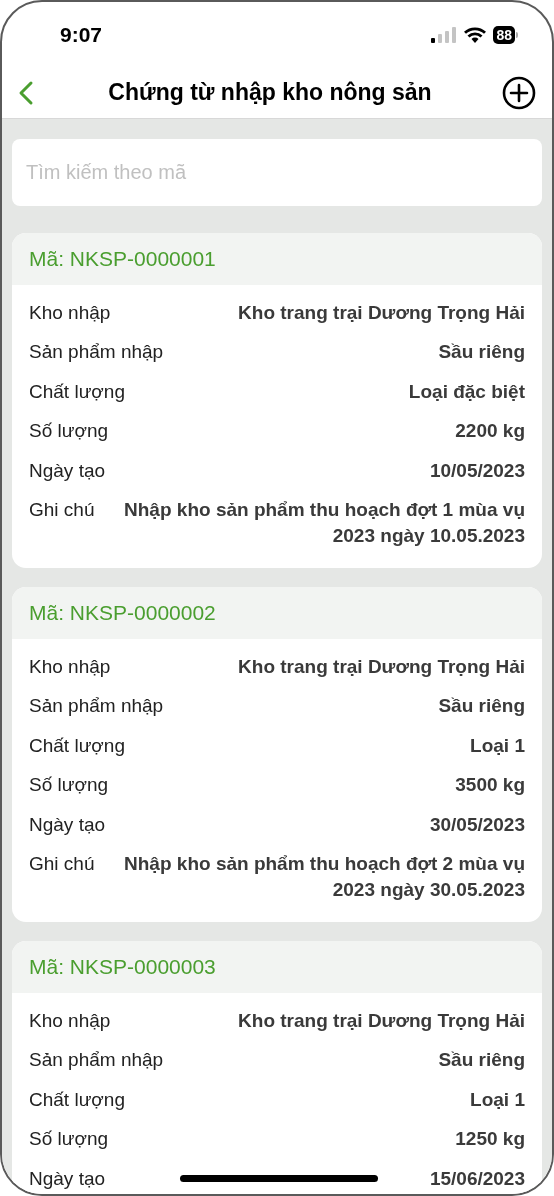 The image size is (554, 1196). I want to click on field-value: 15/06/2023, so click(477, 1178).